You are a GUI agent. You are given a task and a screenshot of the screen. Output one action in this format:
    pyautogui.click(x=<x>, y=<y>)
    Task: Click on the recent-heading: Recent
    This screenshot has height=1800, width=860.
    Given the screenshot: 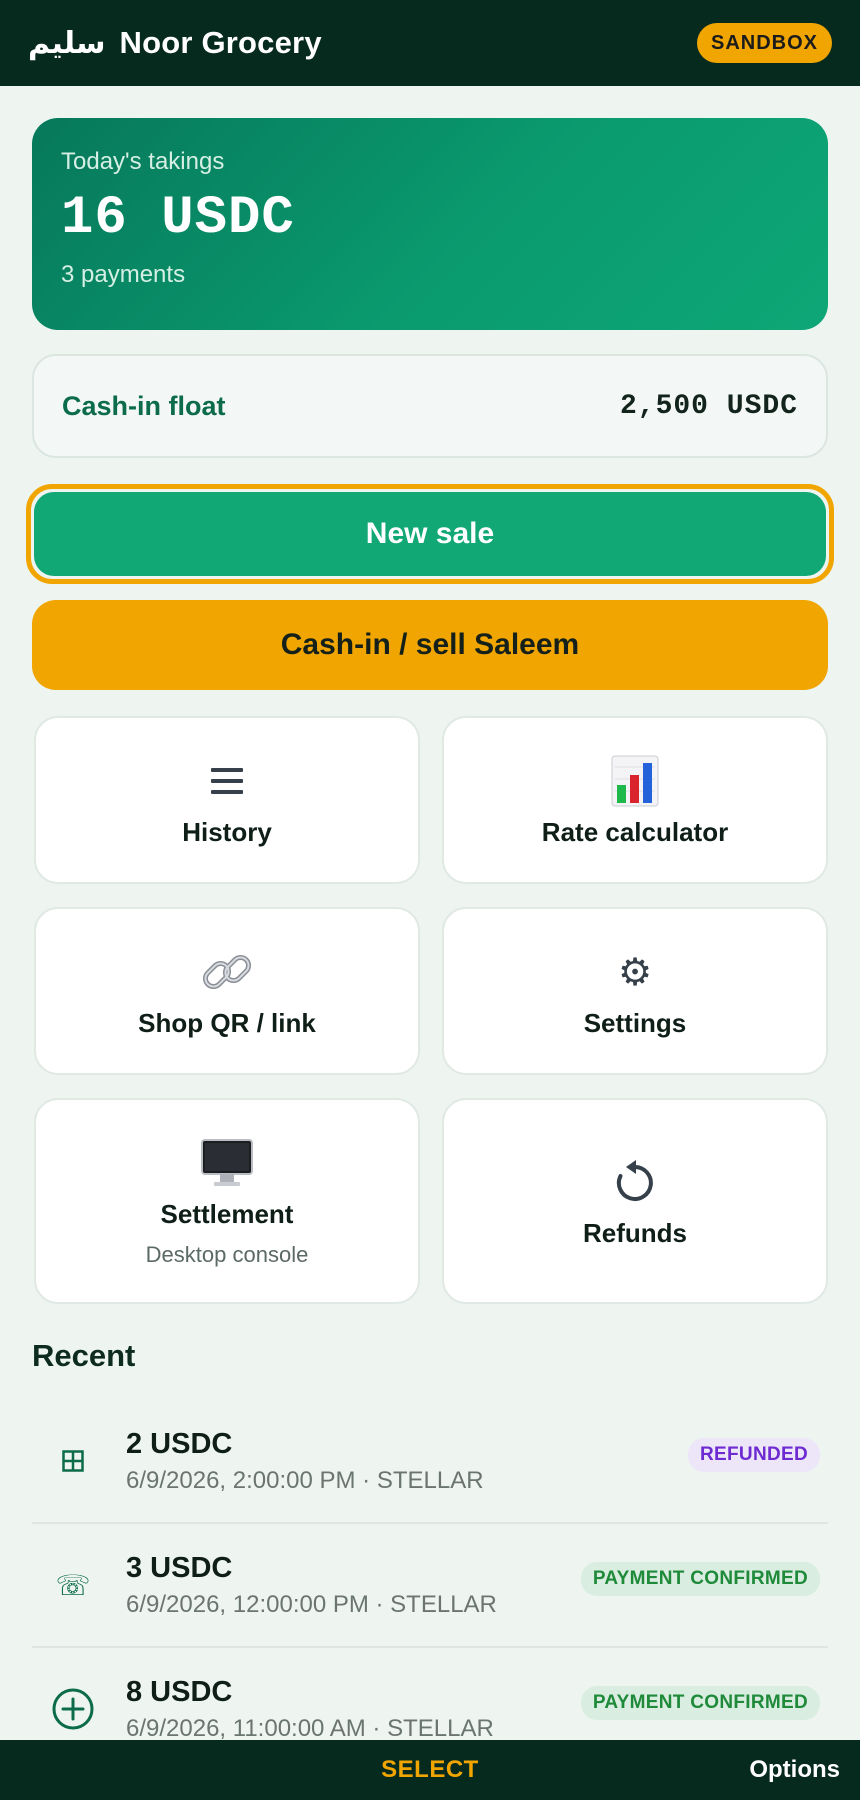 What is the action you would take?
    pyautogui.click(x=84, y=1355)
    